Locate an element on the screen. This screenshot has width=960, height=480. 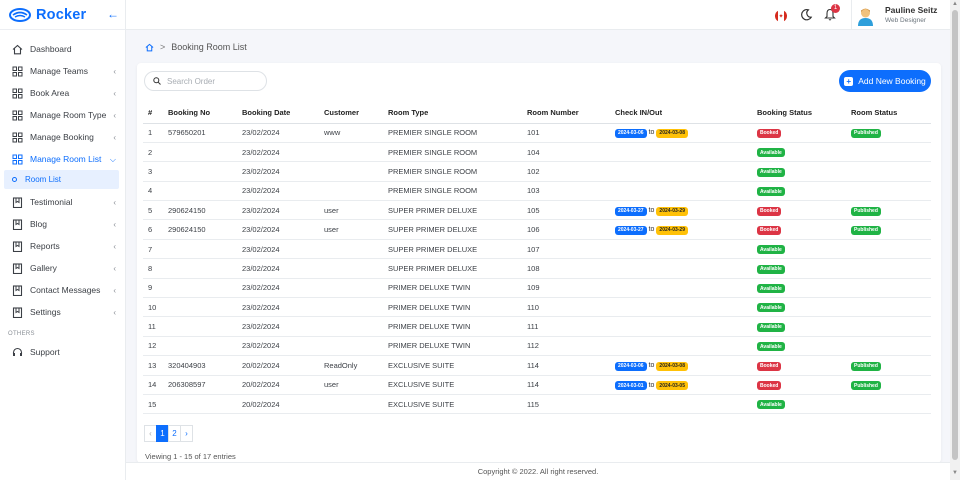
sidebar-item-testimonial: Testimonial ‹ is located at coordinates (62, 202).